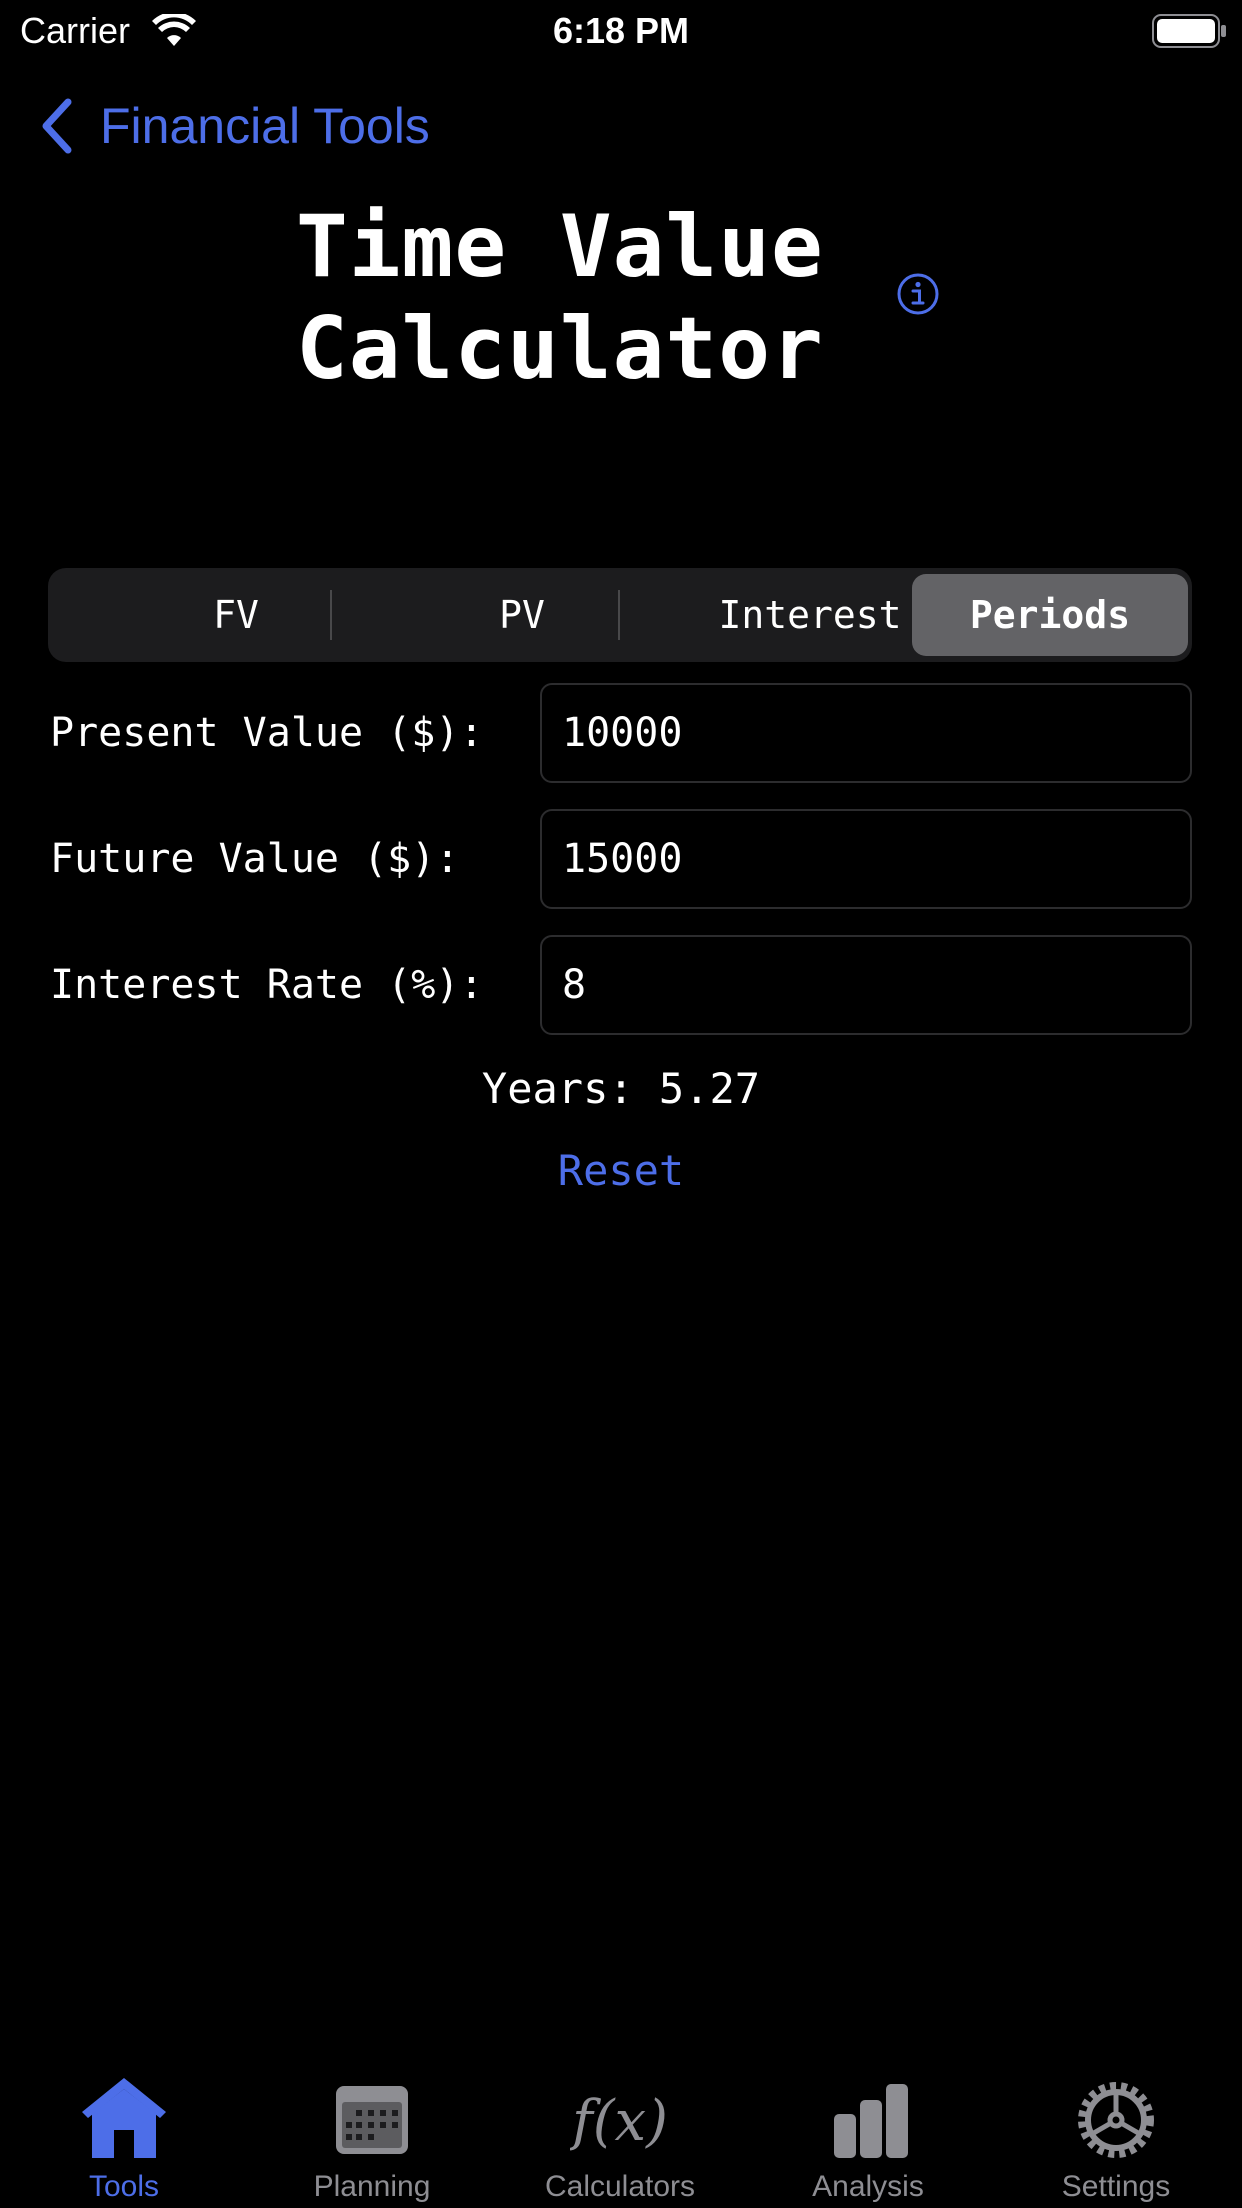 Image resolution: width=1242 pixels, height=2208 pixels. What do you see at coordinates (372, 2120) in the screenshot?
I see `calendar-icon` at bounding box center [372, 2120].